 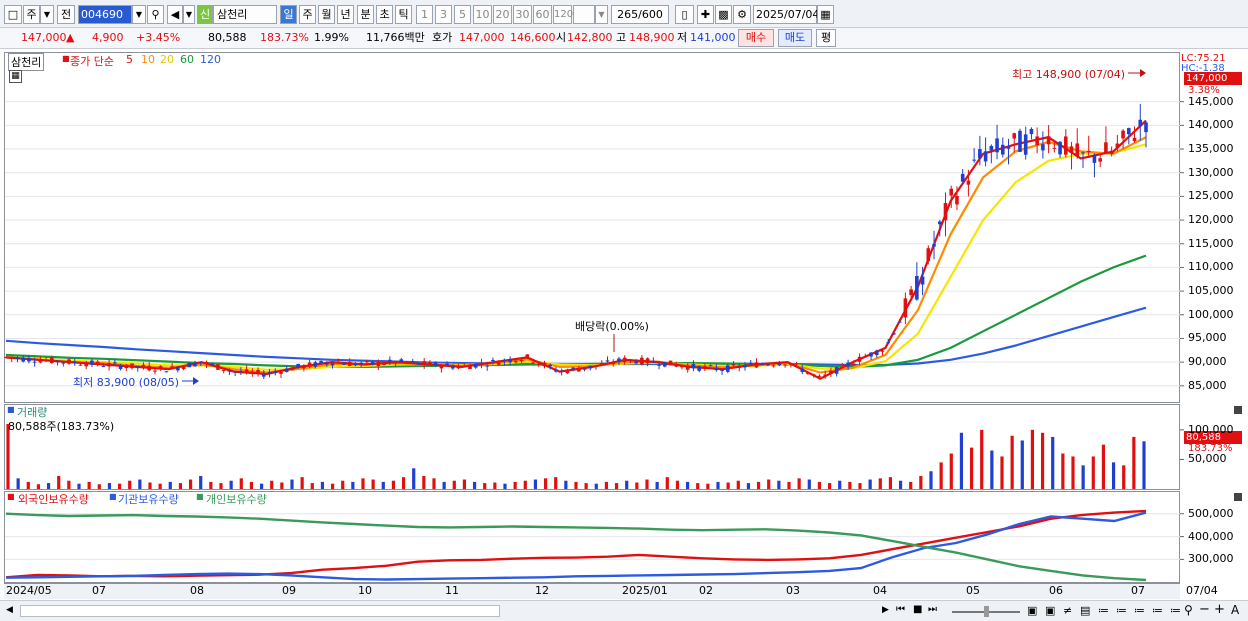 I want to click on volume-y-tick: 50,000, so click(x=1207, y=459).